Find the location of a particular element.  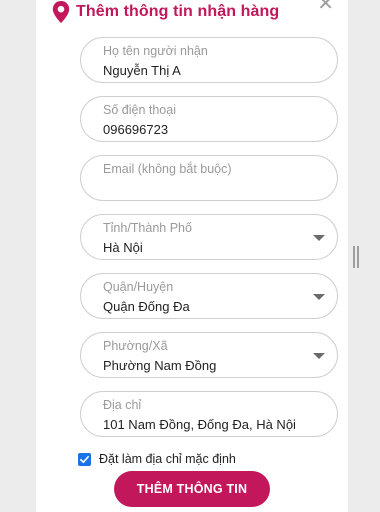

close-icon: ✕ is located at coordinates (325, 7).